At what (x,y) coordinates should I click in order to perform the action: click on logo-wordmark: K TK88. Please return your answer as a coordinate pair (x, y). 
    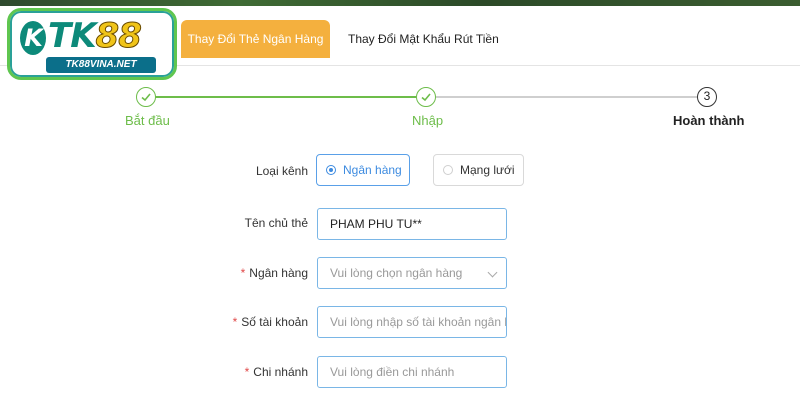
    Looking at the image, I should click on (94, 36).